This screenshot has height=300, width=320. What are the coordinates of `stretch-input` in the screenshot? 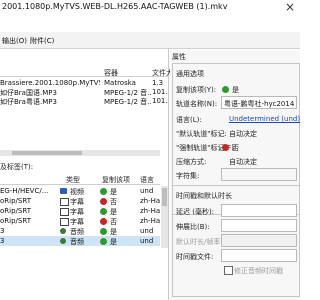 It's located at (259, 225).